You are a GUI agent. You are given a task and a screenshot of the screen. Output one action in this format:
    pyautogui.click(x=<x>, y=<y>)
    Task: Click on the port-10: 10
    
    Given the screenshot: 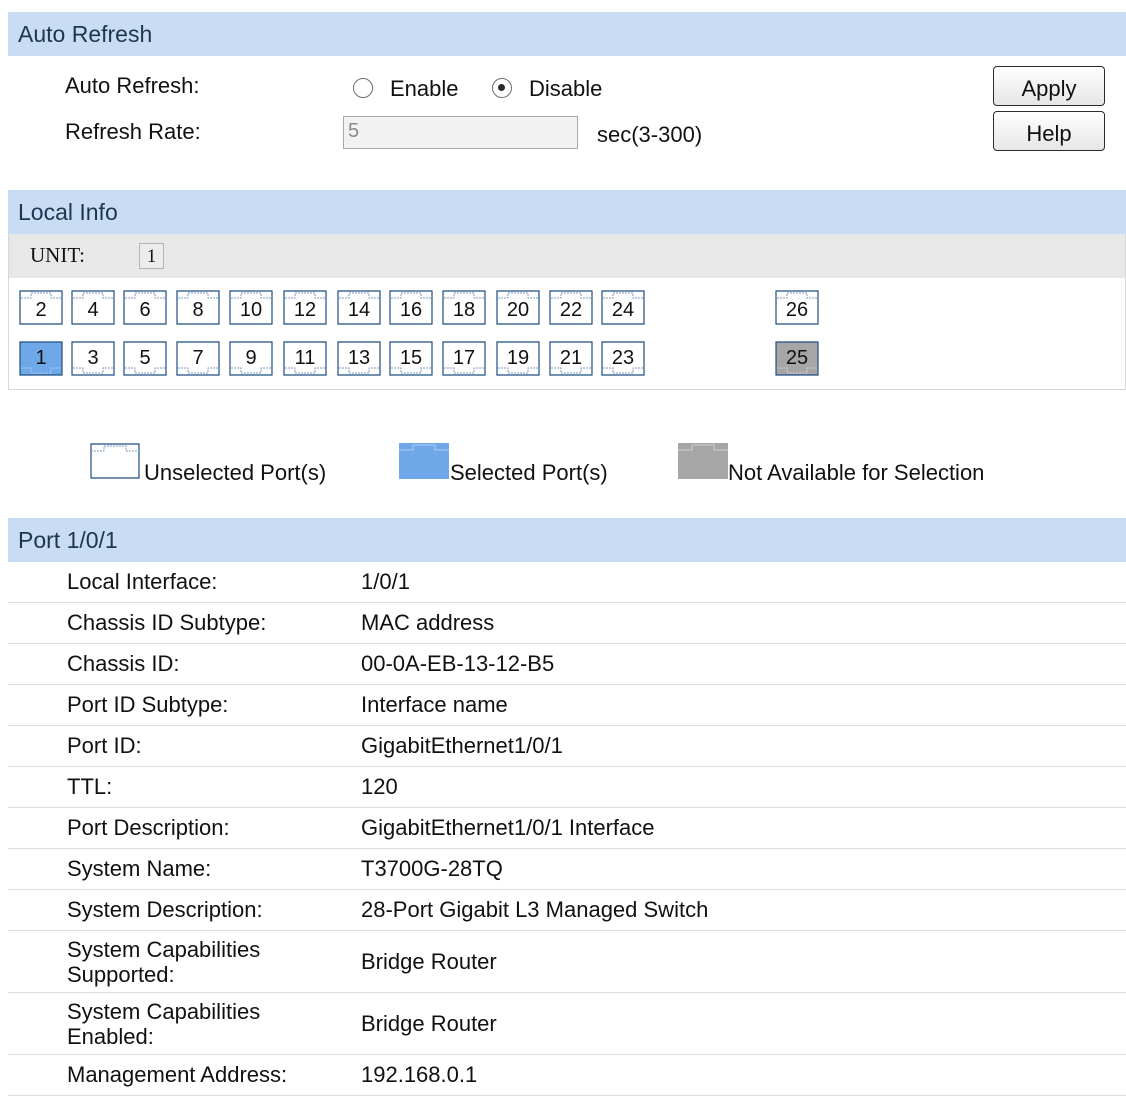 What is the action you would take?
    pyautogui.click(x=251, y=306)
    